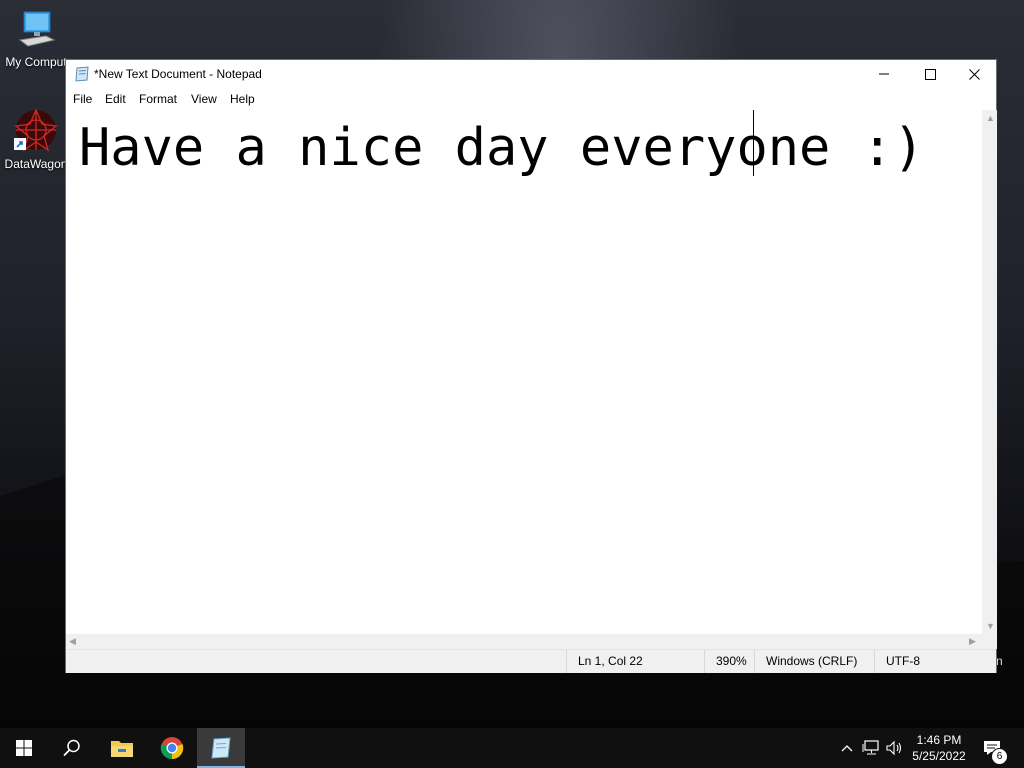  I want to click on status-position: Ln 1, Col 22, so click(635, 661).